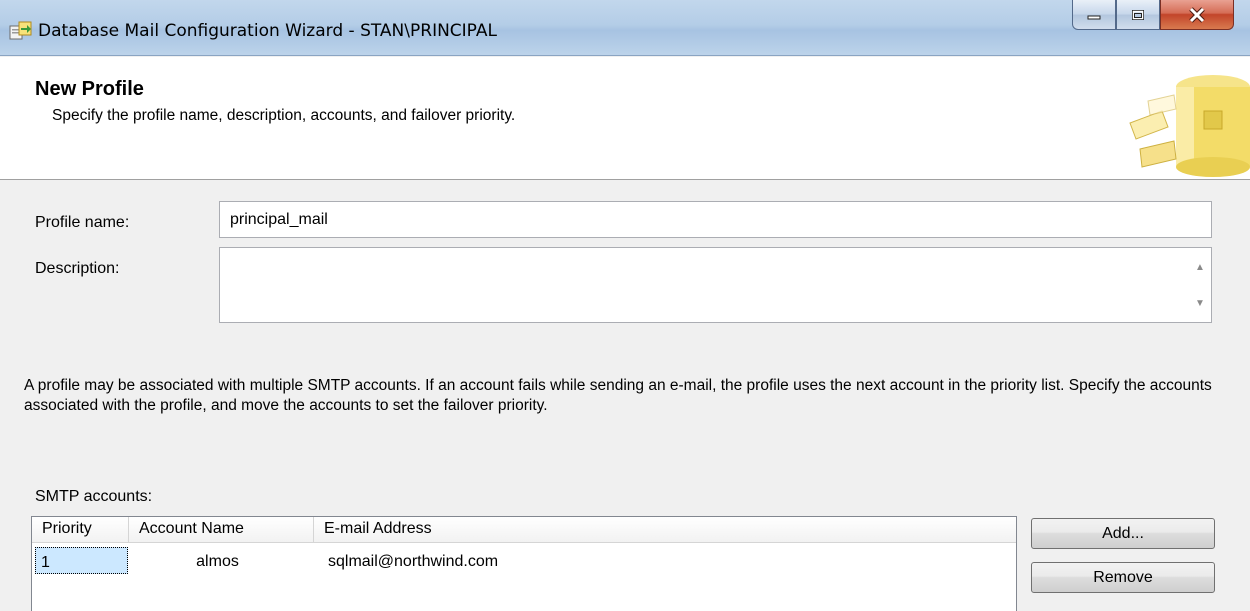 This screenshot has height=611, width=1250. What do you see at coordinates (715, 219) in the screenshot?
I see `profile-name-input` at bounding box center [715, 219].